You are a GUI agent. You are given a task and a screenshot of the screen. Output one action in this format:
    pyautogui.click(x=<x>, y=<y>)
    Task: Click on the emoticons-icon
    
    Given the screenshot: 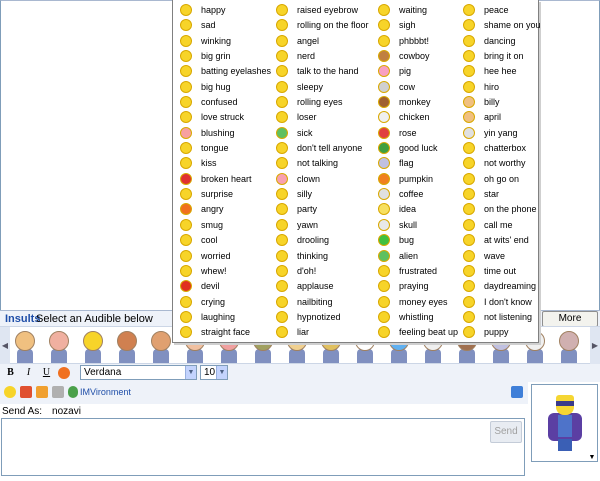 What is the action you would take?
    pyautogui.click(x=10, y=392)
    